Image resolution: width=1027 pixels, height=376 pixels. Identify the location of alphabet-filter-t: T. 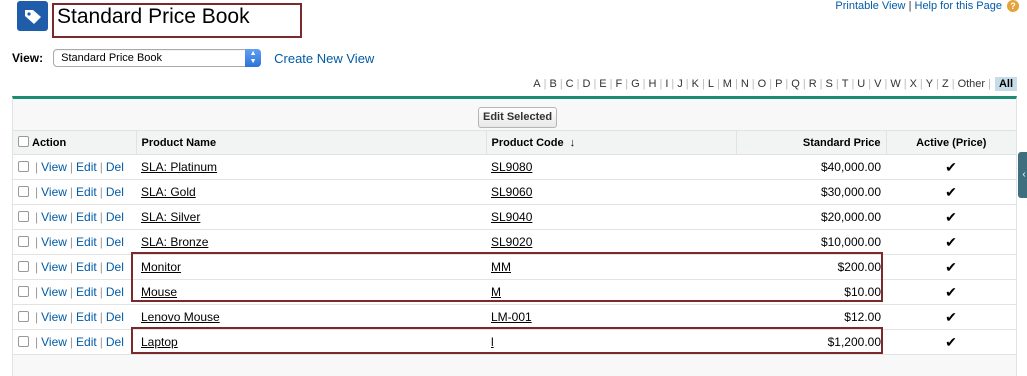
(845, 84).